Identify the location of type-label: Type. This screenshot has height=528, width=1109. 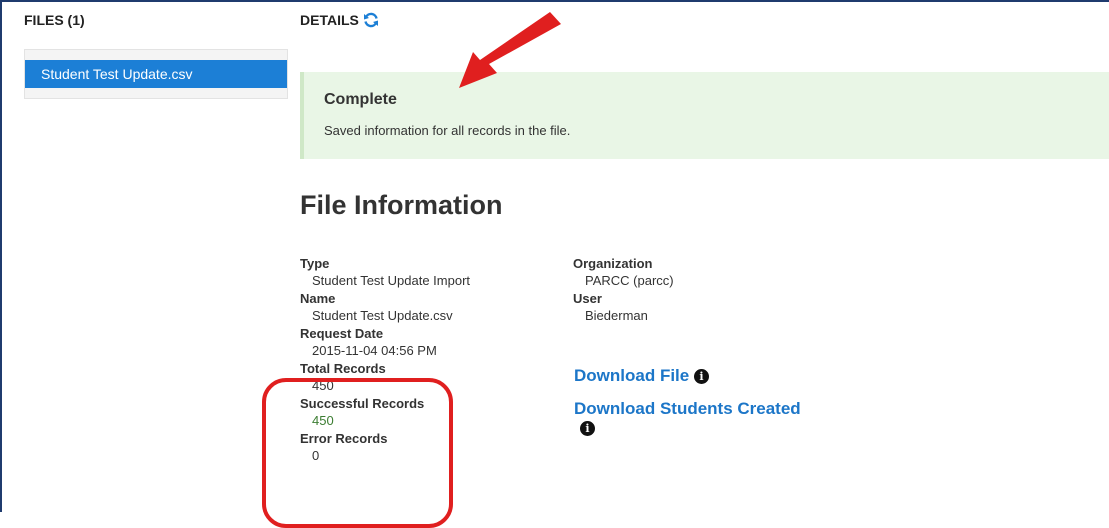
(315, 263).